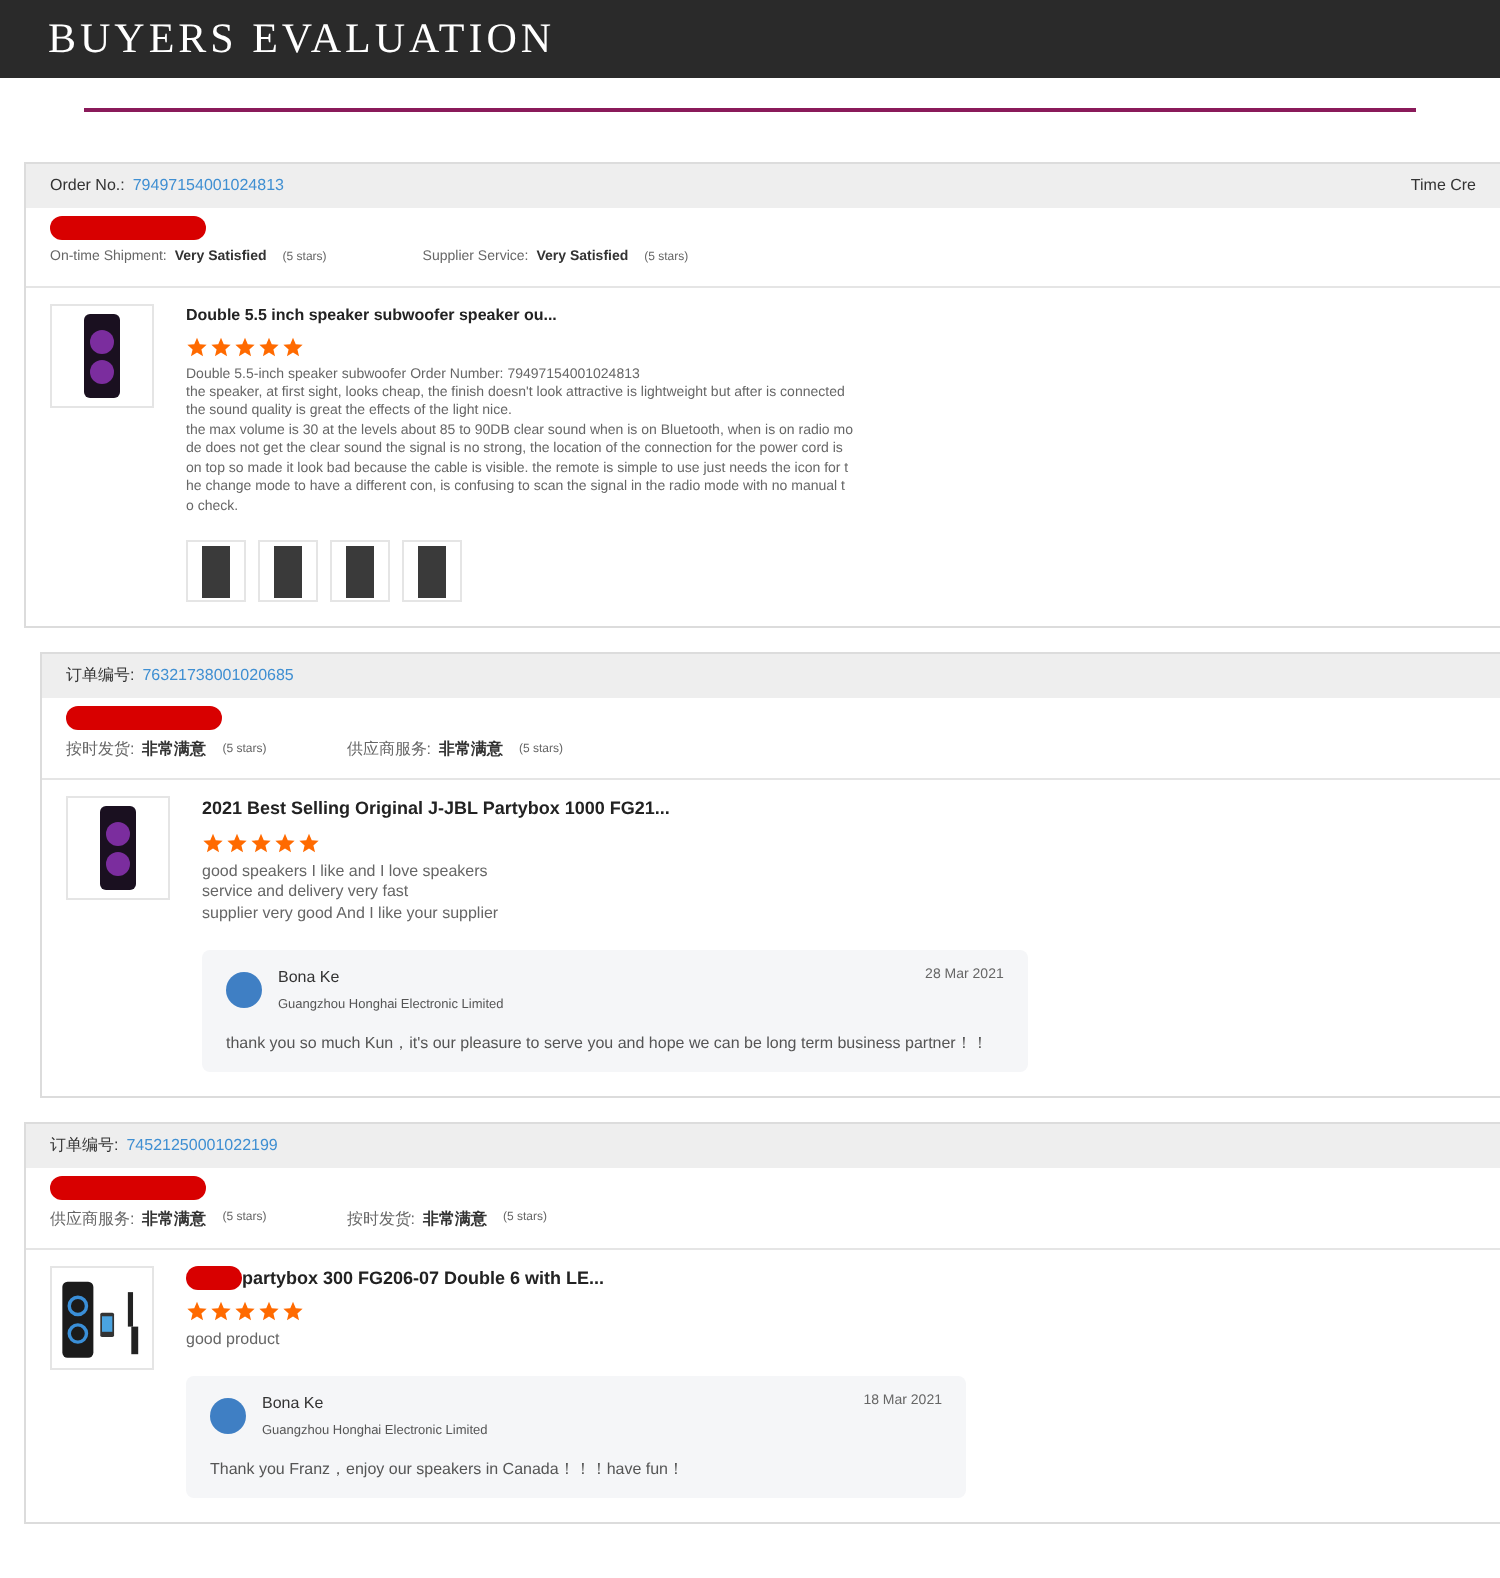 The image size is (1500, 1578). I want to click on review-text: good speakers I like and I love speakers service and delivery very fast supplier very good And I like your supplier, so click(351, 893).